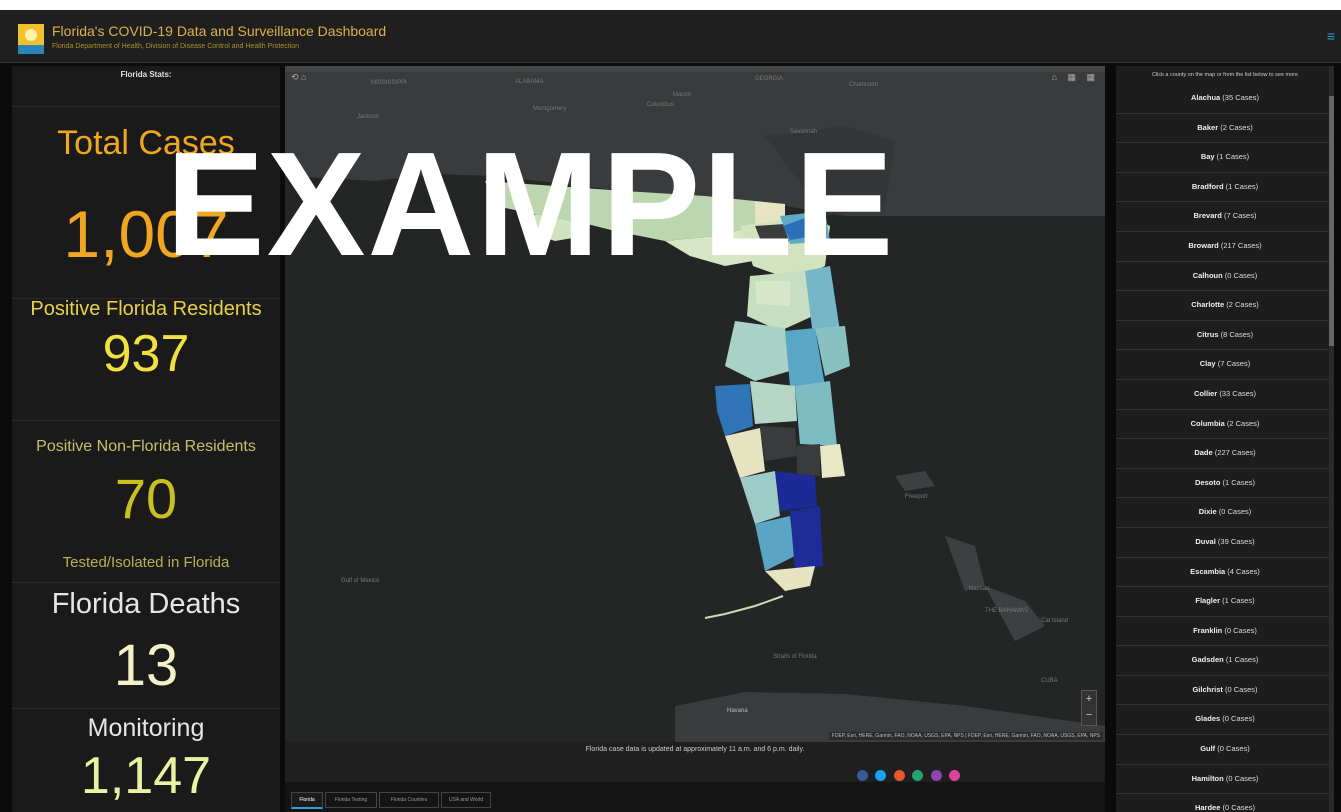  I want to click on monroe-county, so click(790, 578).